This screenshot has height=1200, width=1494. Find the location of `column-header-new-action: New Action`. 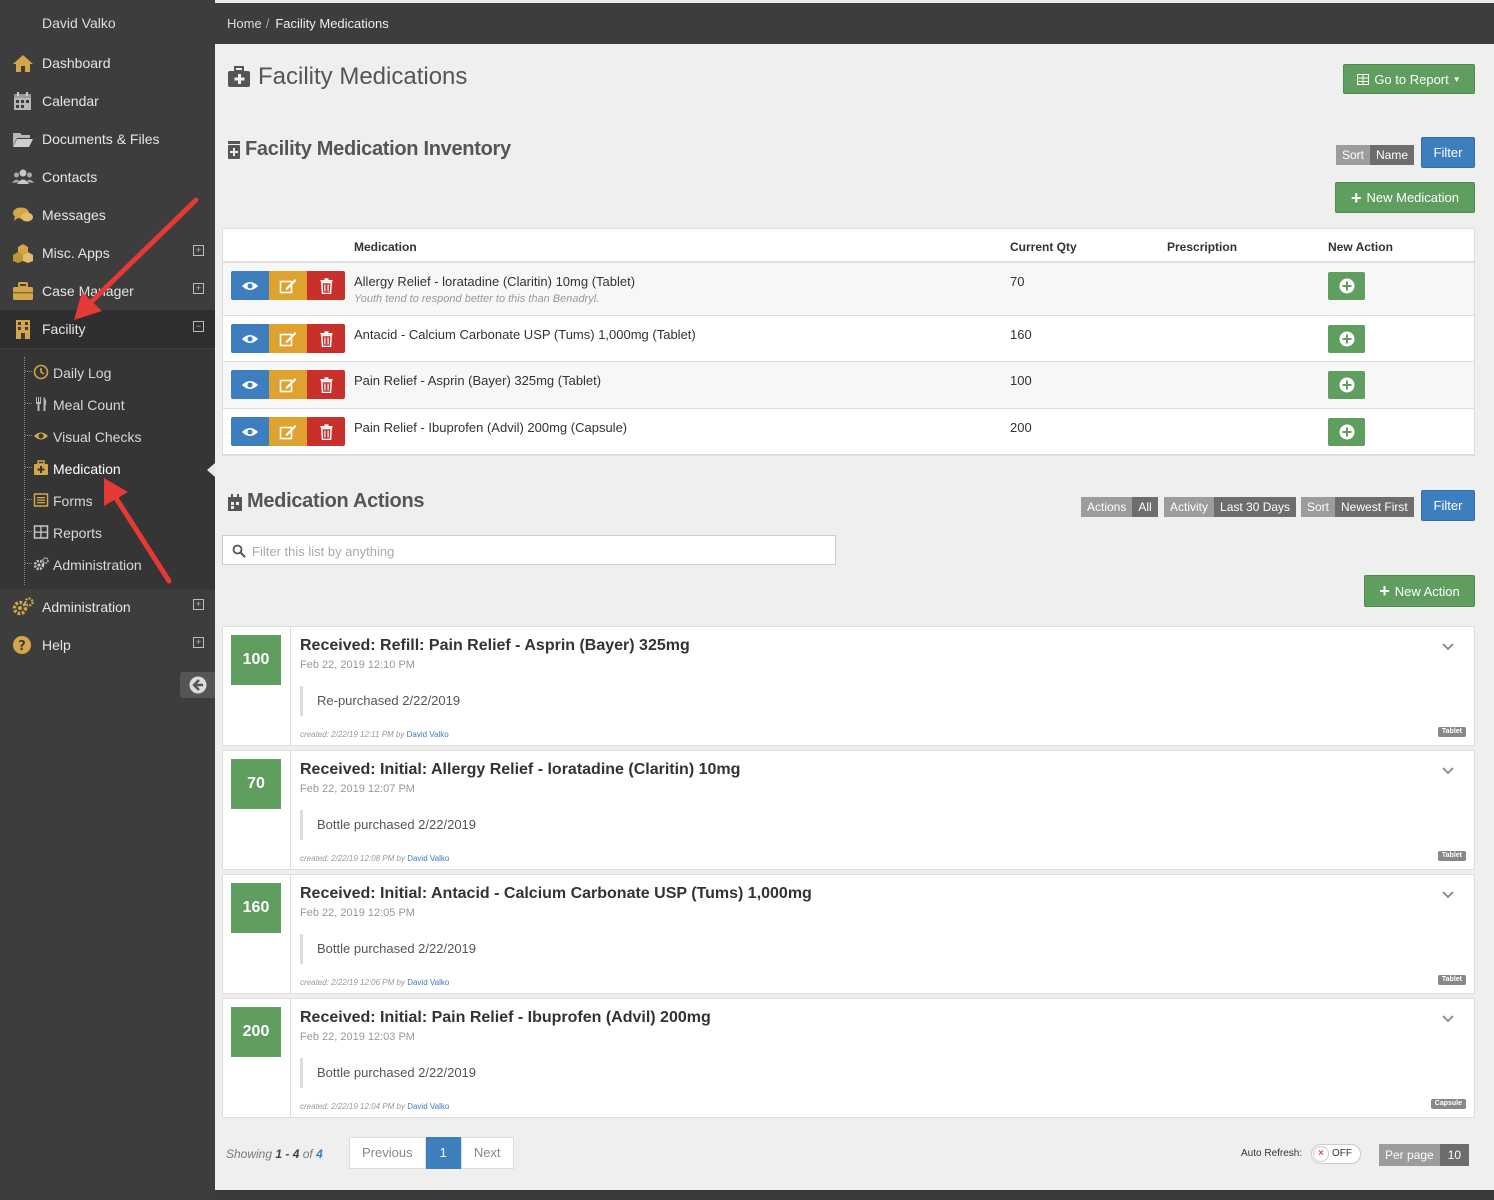

column-header-new-action: New Action is located at coordinates (1360, 247).